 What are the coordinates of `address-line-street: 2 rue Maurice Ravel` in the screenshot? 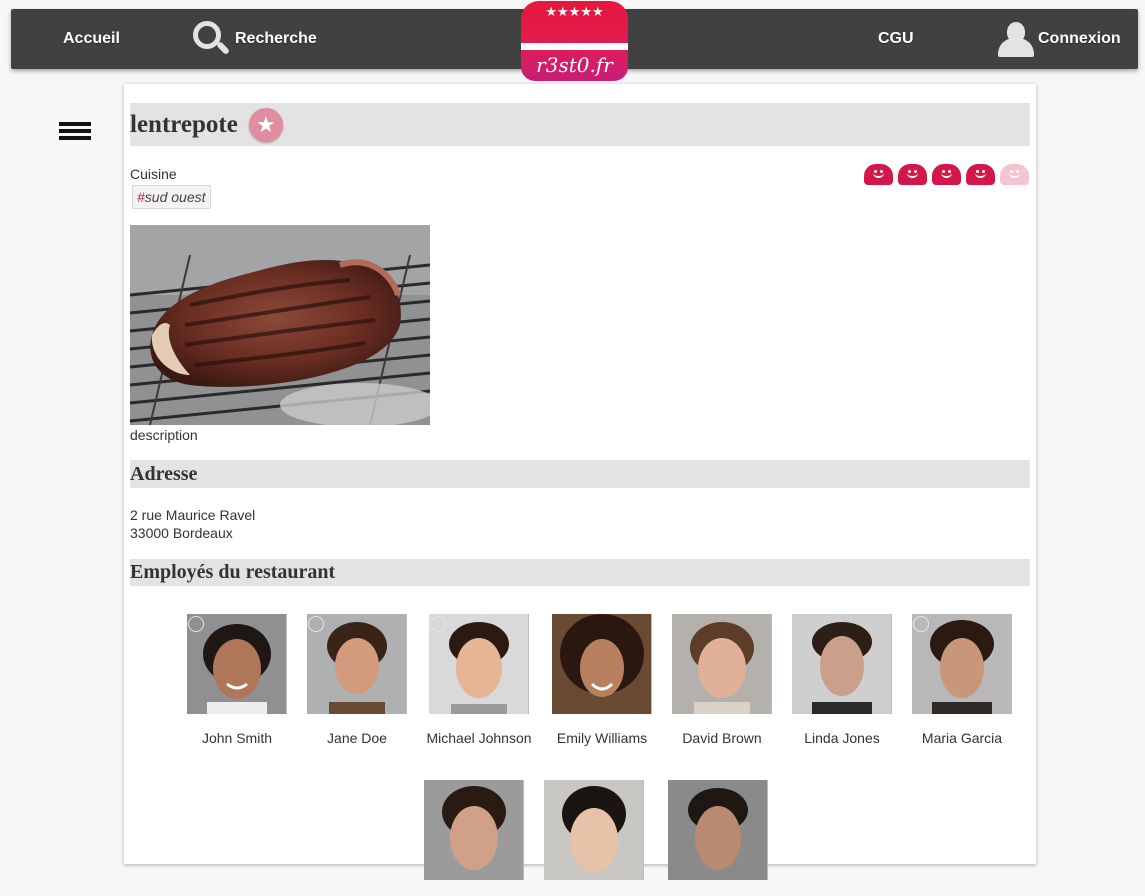 It's located at (193, 515).